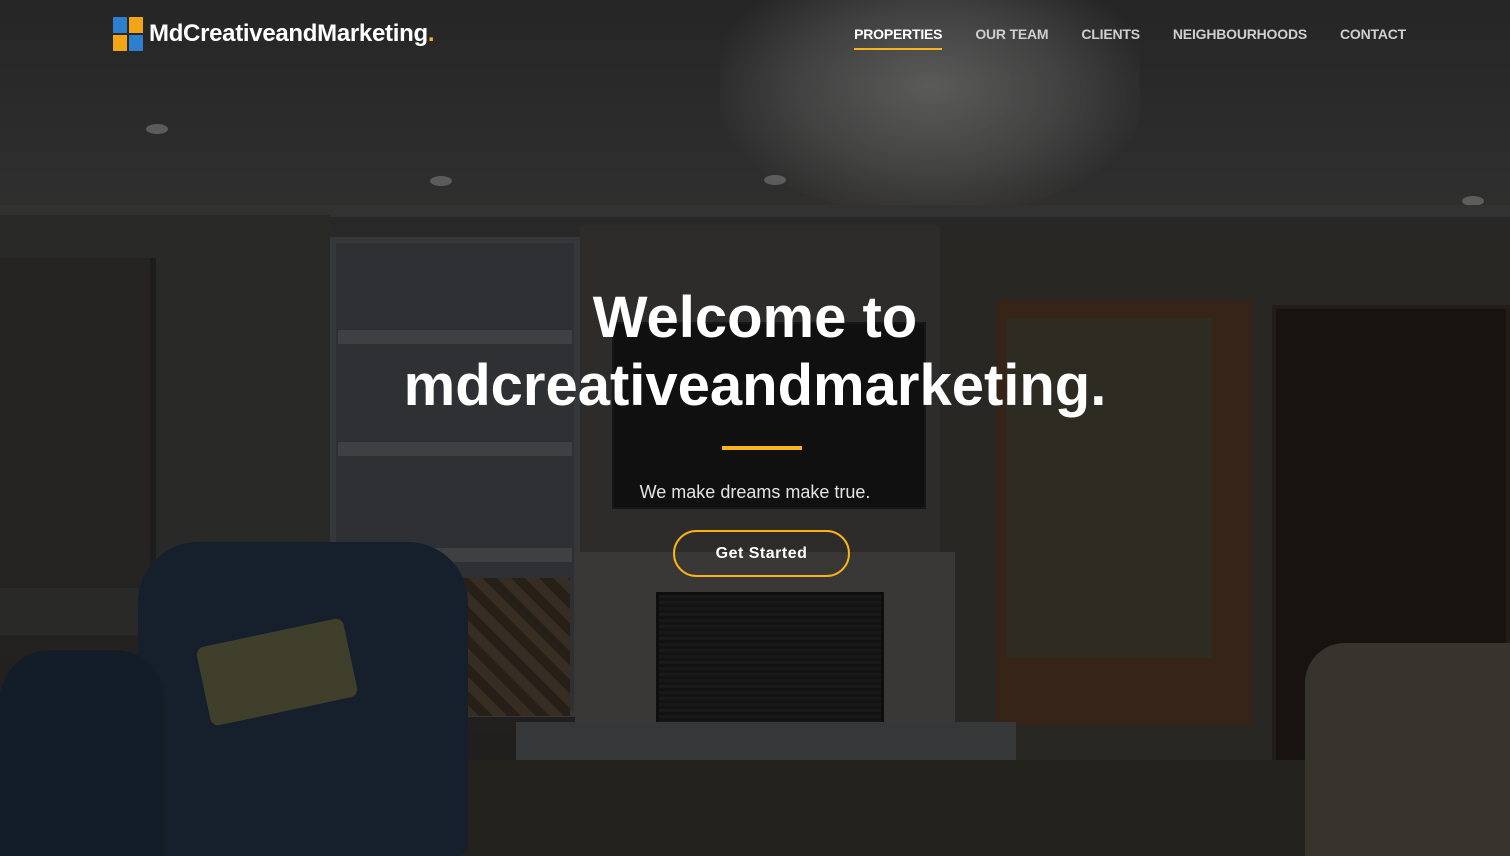 The width and height of the screenshot is (1510, 856). Describe the element at coordinates (755, 385) in the screenshot. I see `hero-title-line-2: mdcreativeandmarketing.` at that location.